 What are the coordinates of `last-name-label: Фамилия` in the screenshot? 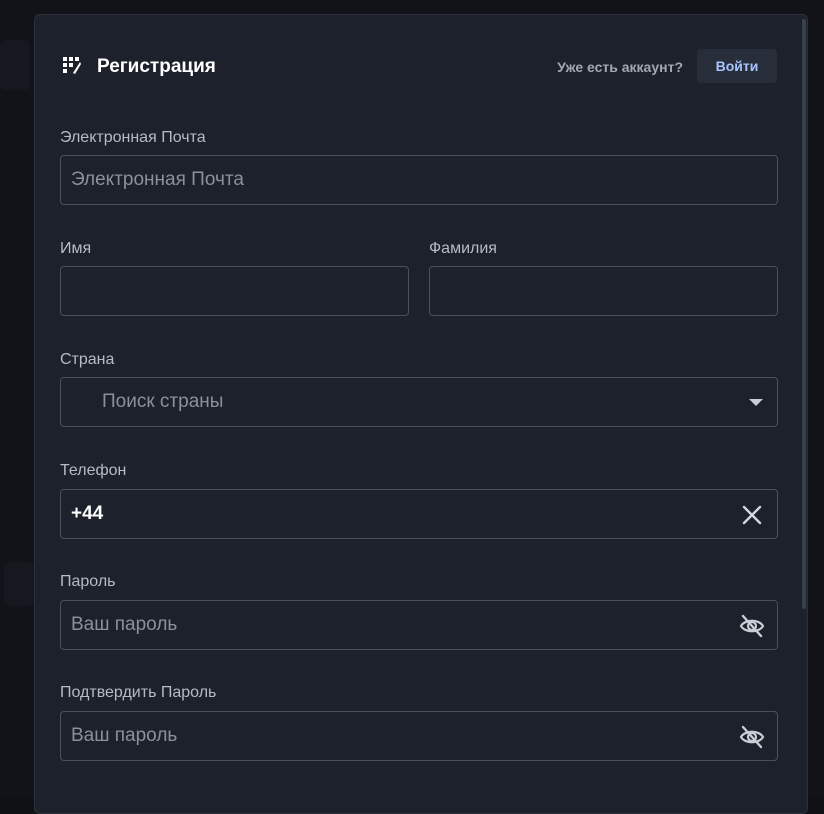 It's located at (463, 248).